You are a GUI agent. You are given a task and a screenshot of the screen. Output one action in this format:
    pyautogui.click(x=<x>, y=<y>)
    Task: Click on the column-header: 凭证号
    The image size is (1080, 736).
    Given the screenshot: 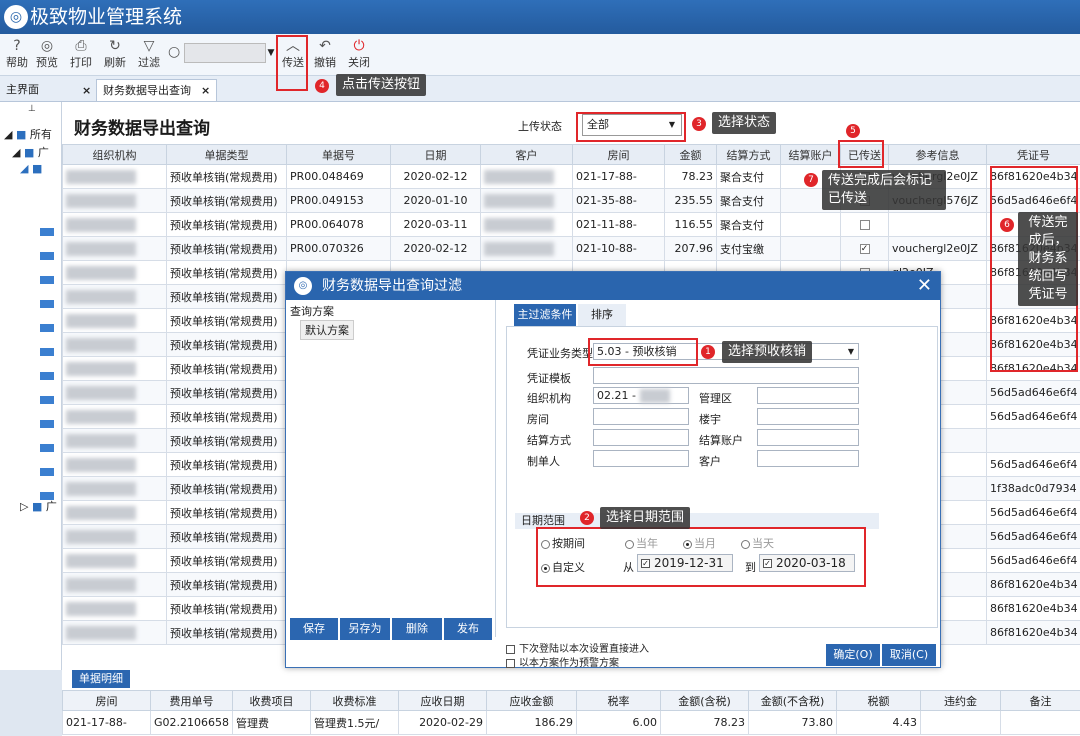 What is the action you would take?
    pyautogui.click(x=1033, y=154)
    